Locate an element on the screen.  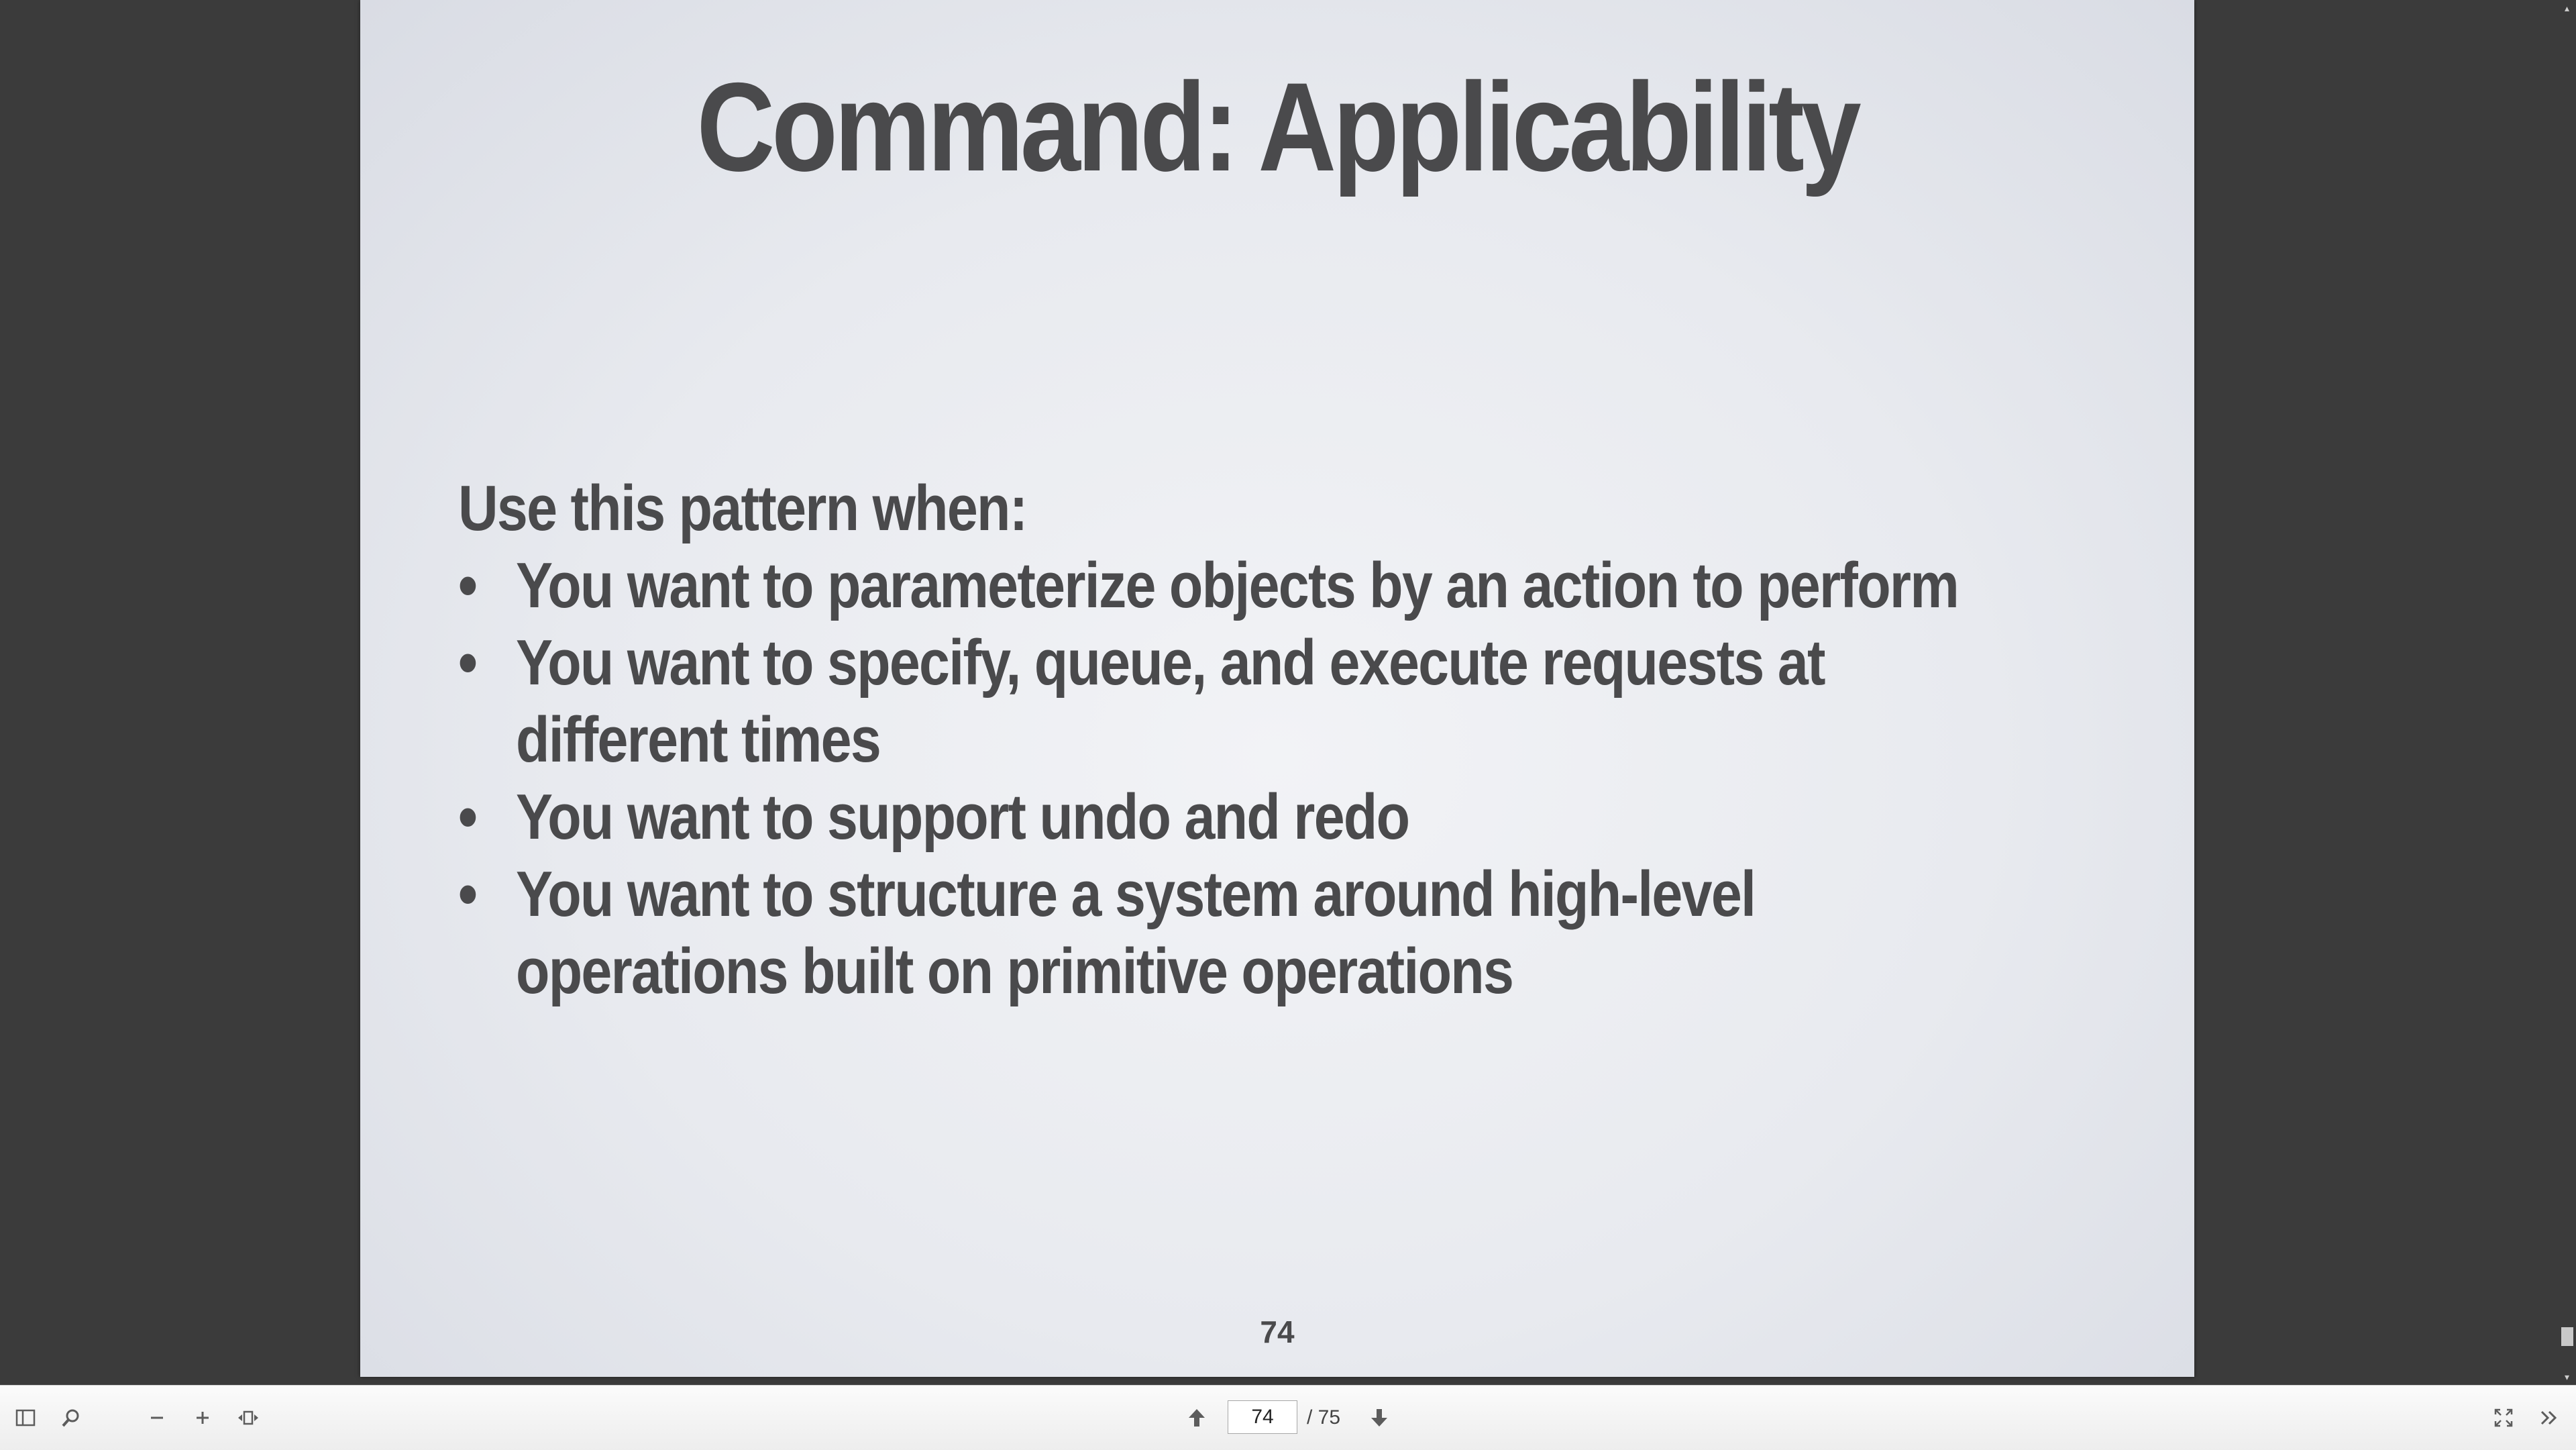
slide-title: Command: Applicability is located at coordinates (1279, 126).